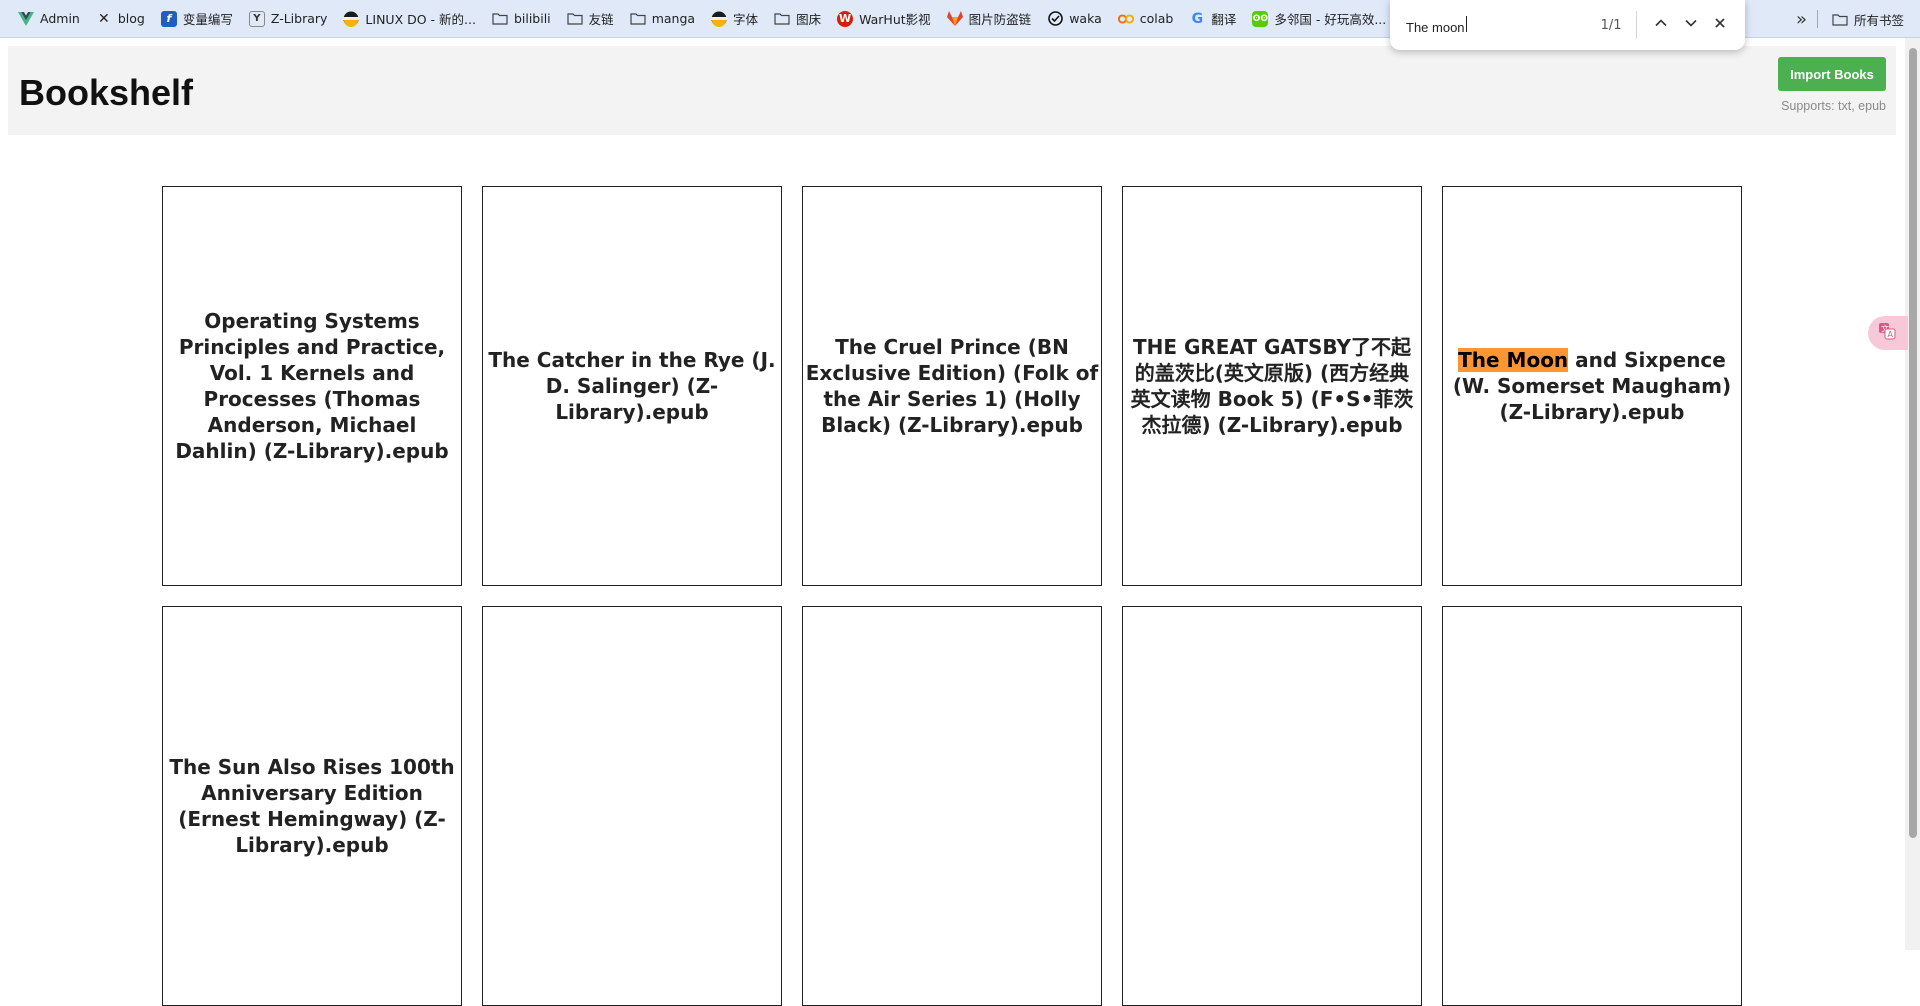 This screenshot has height=1006, width=1920. I want to click on close-icon, so click(1720, 25).